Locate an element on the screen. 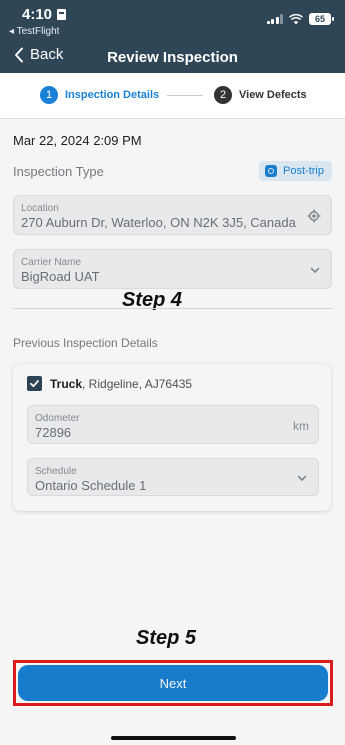 The image size is (345, 745). home-indicator is located at coordinates (173, 738).